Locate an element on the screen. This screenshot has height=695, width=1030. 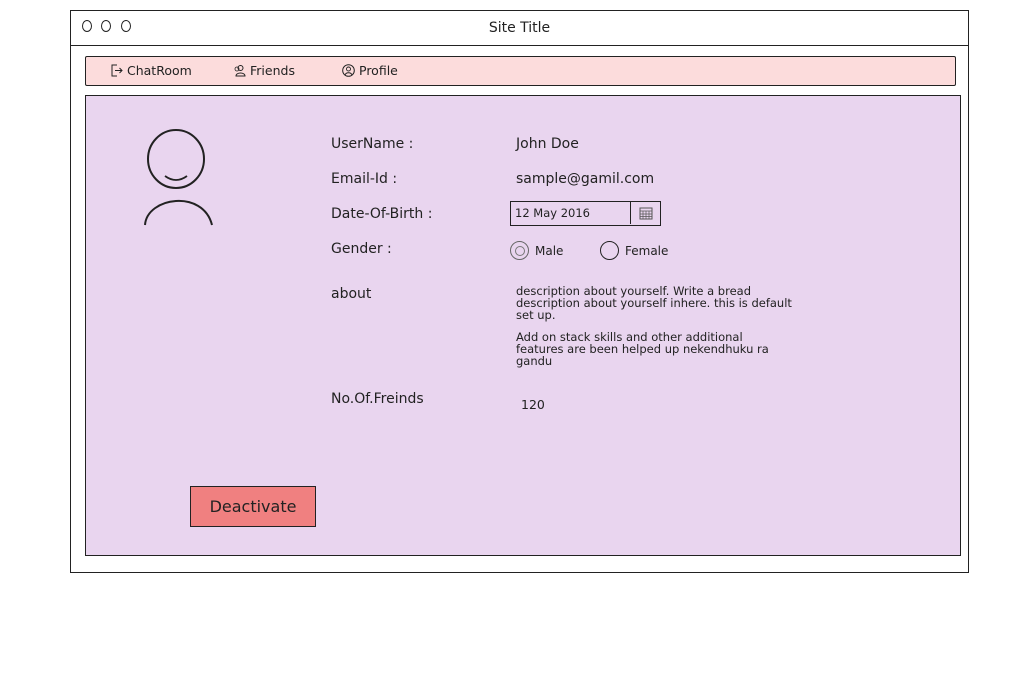
gender-option-label: Male is located at coordinates (549, 250).